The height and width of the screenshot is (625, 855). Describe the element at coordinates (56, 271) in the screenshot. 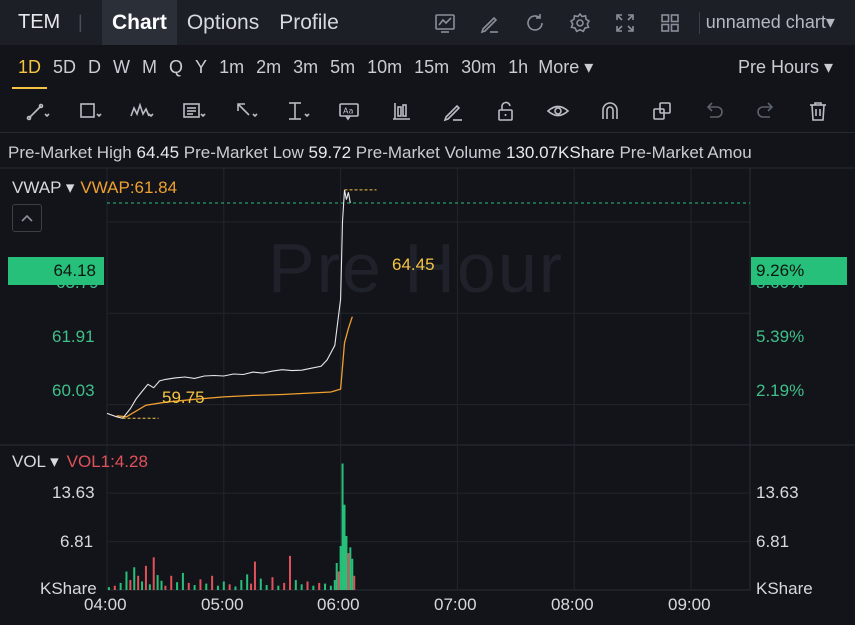

I see `current-price-tag: 64.18` at that location.